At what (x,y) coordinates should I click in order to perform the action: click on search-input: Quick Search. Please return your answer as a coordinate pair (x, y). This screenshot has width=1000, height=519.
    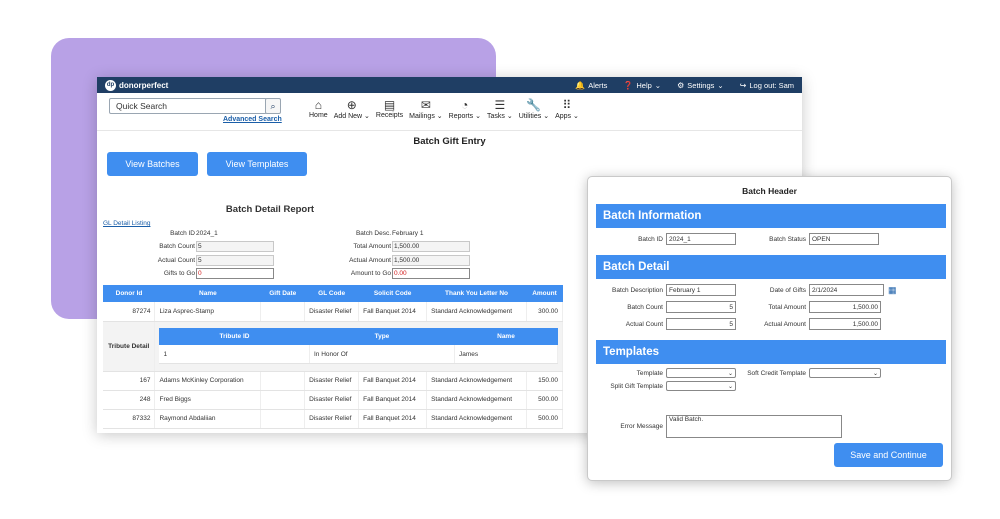
    Looking at the image, I should click on (188, 106).